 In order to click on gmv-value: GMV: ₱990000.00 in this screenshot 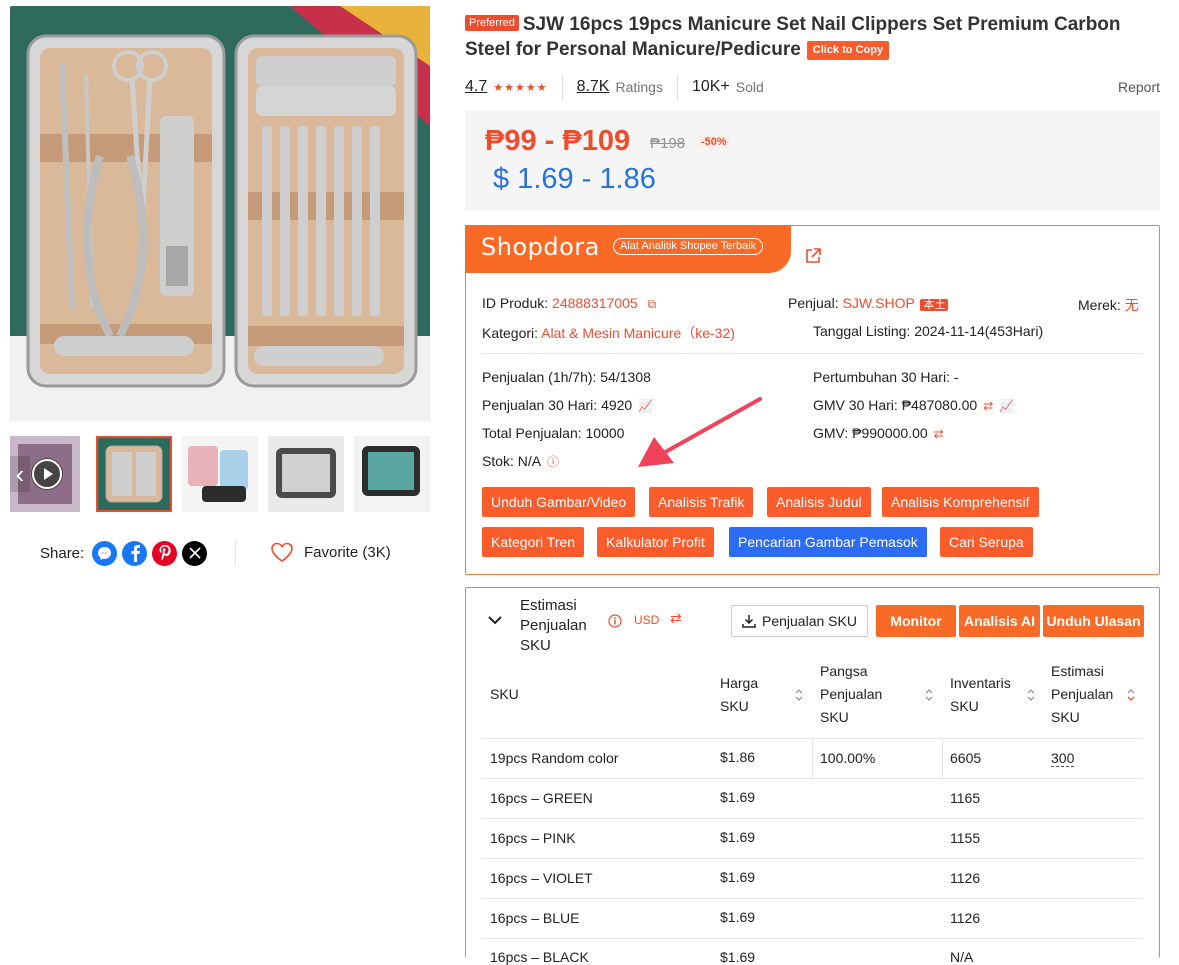, I will do `click(870, 433)`.